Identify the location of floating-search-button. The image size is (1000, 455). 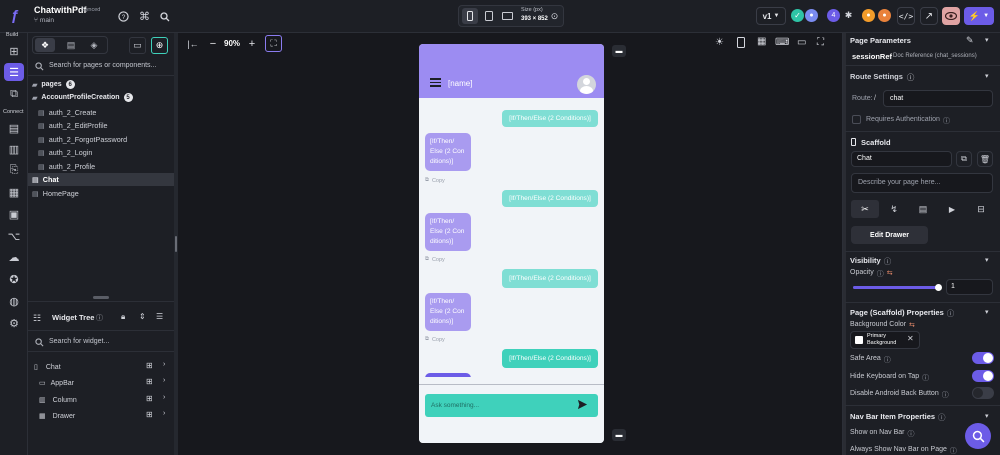
(978, 436).